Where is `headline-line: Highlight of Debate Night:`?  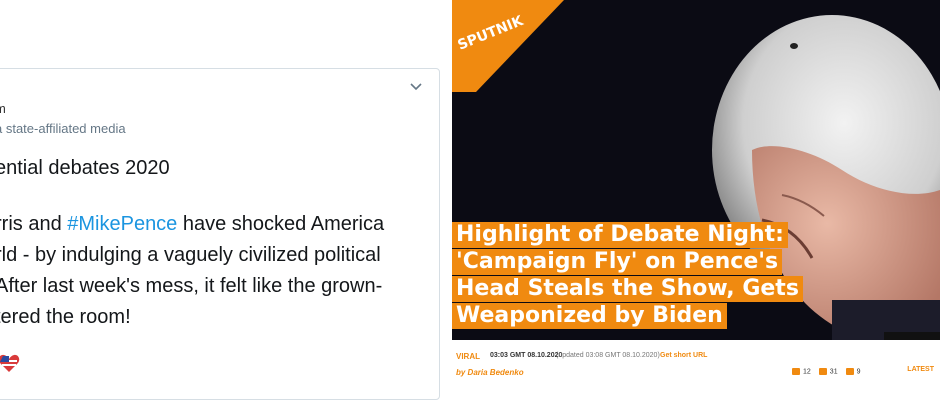 headline-line: Highlight of Debate Night: is located at coordinates (620, 235).